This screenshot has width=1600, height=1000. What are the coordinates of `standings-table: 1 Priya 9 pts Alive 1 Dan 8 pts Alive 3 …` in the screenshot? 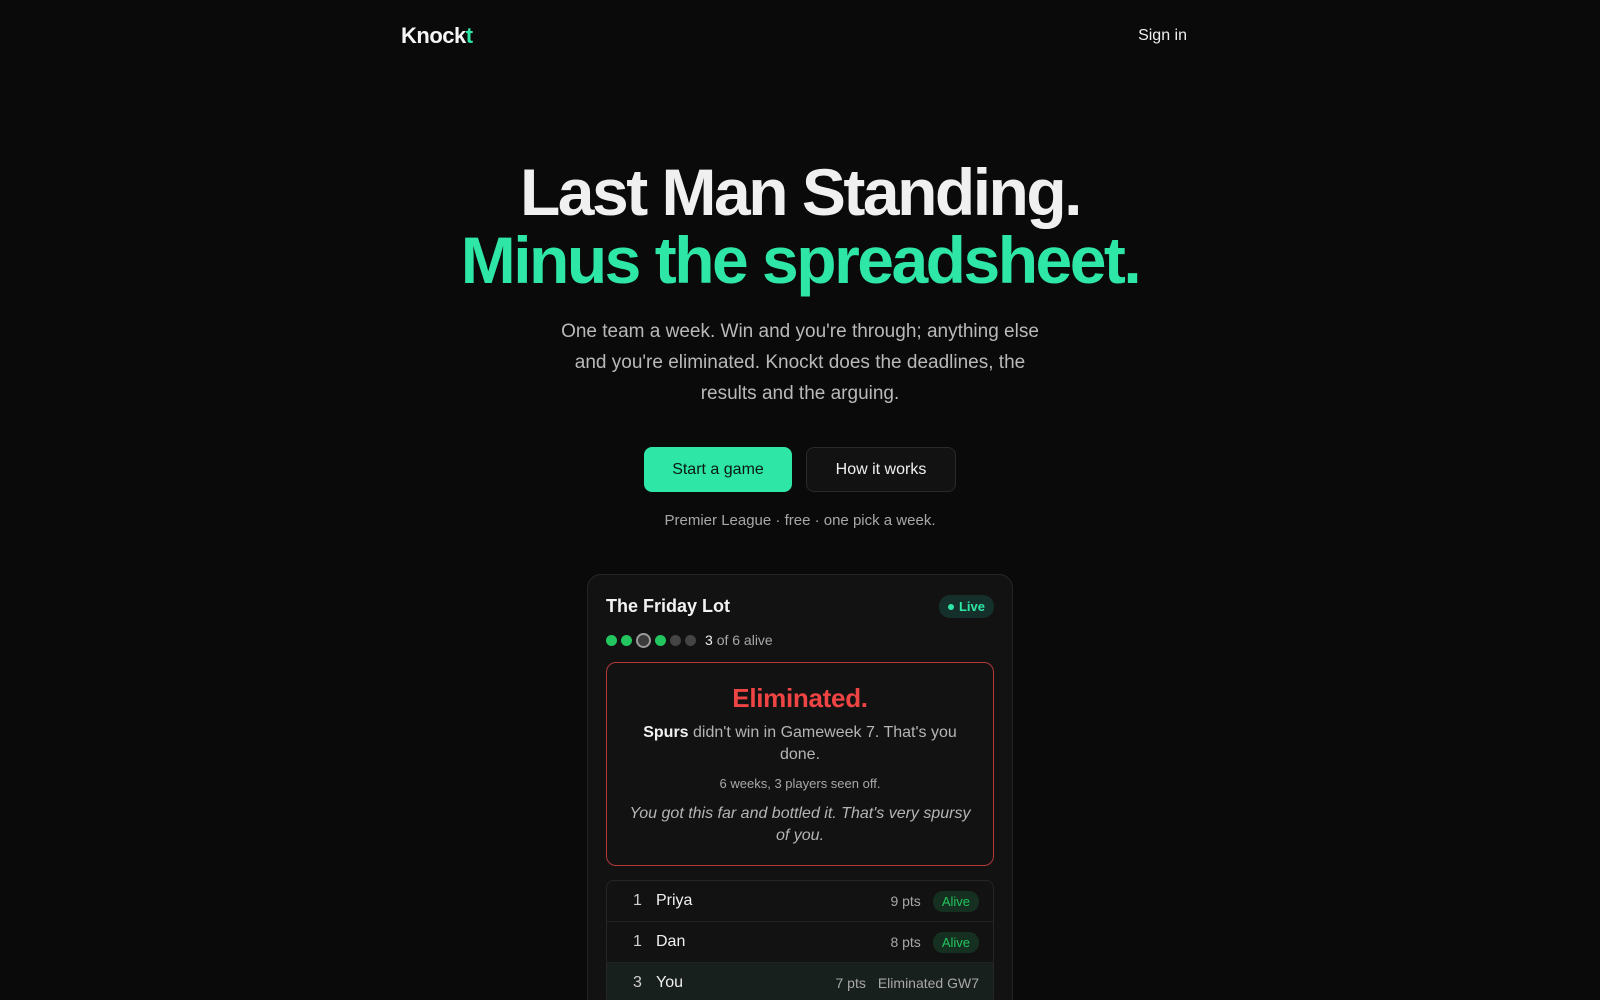 It's located at (800, 940).